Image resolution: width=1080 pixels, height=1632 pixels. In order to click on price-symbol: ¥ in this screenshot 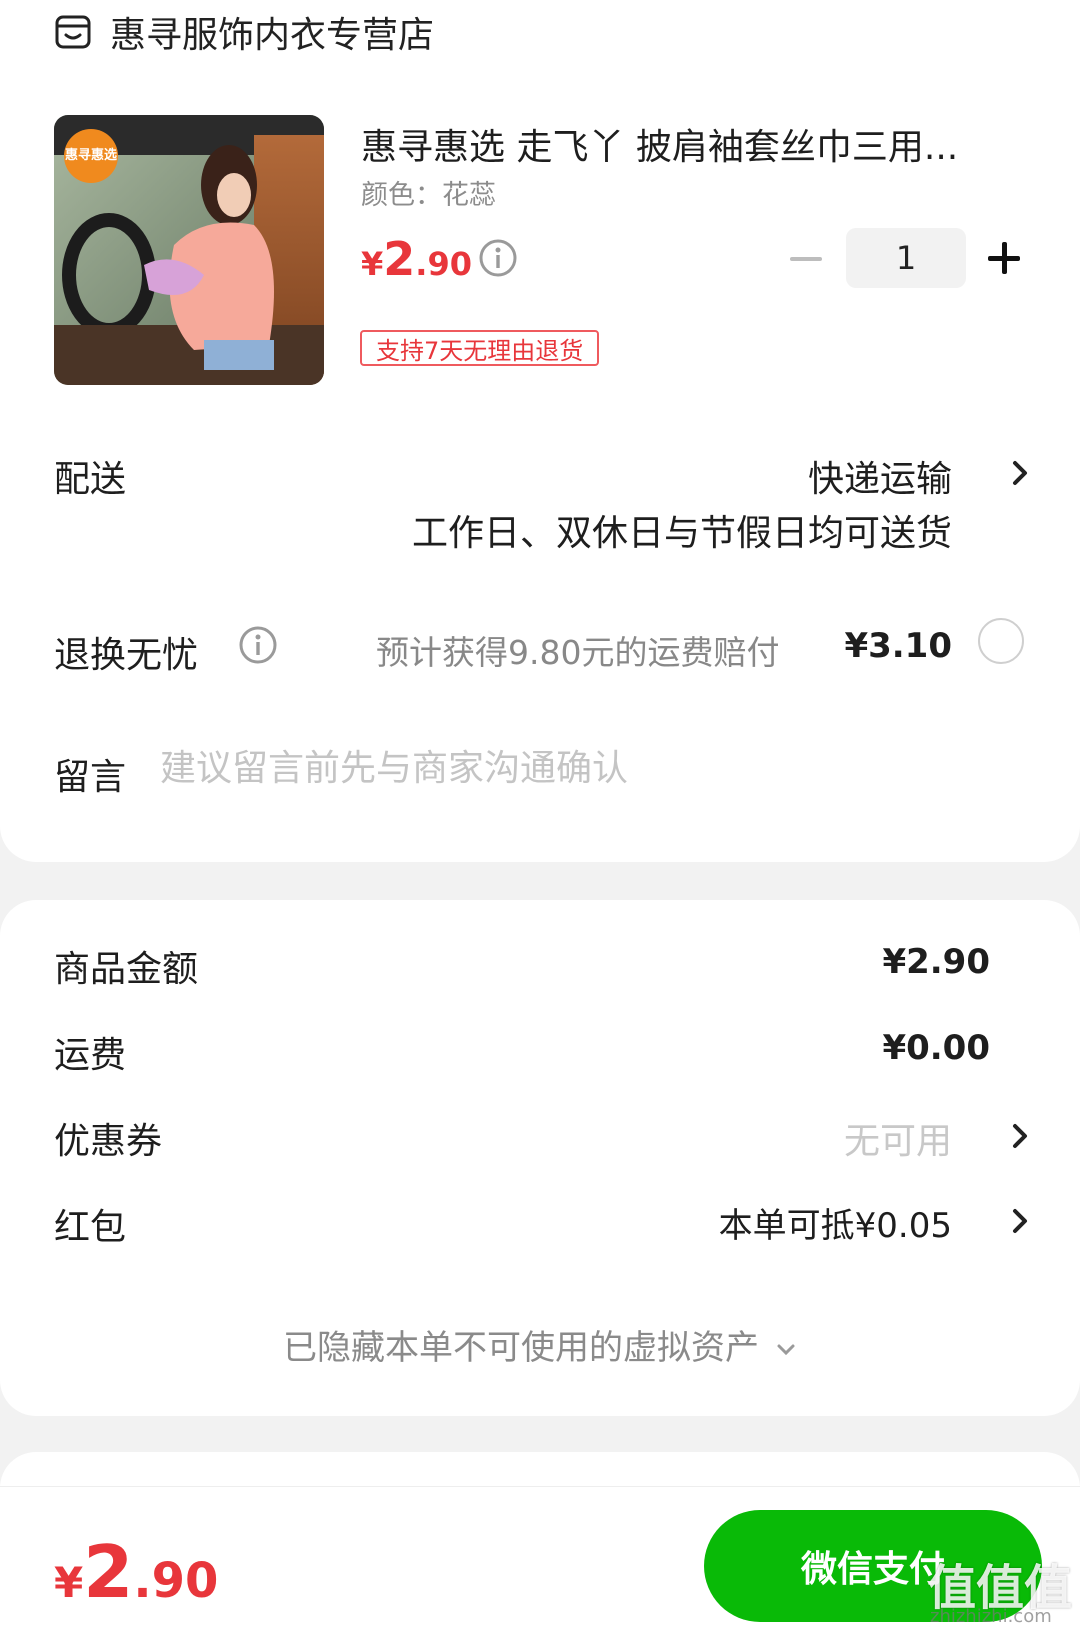, I will do `click(372, 264)`.